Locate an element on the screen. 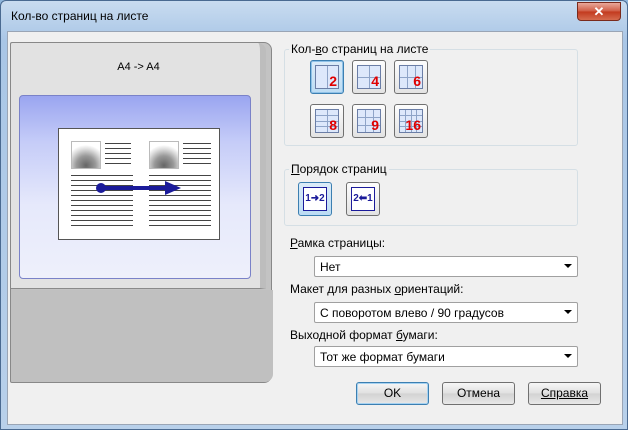  order-right-to-left-icon: 2⬅1 is located at coordinates (363, 199).